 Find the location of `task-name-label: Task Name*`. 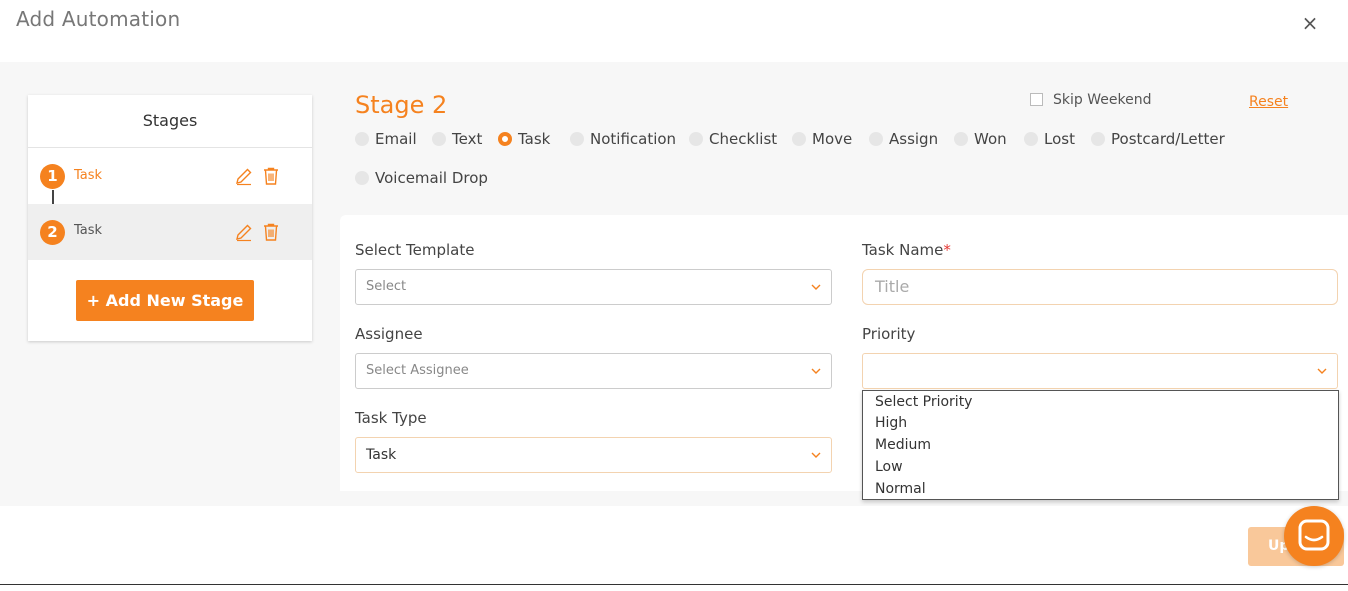

task-name-label: Task Name* is located at coordinates (906, 250).